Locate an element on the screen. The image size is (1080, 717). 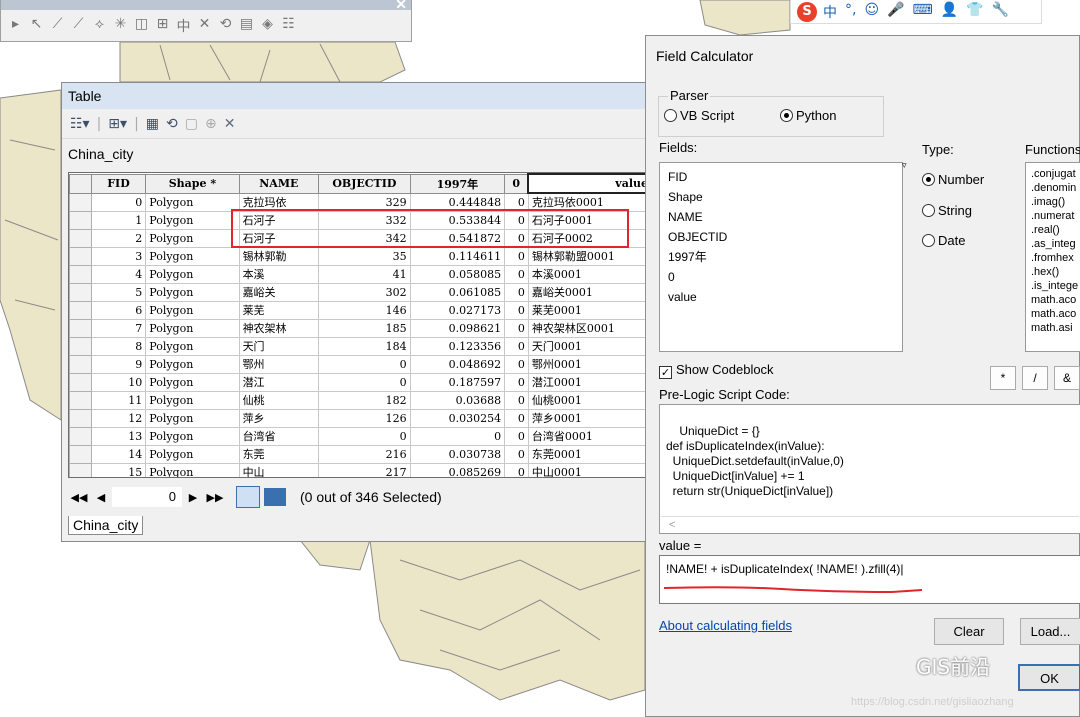
table-cell: 天门0001 is located at coordinates (588, 346).